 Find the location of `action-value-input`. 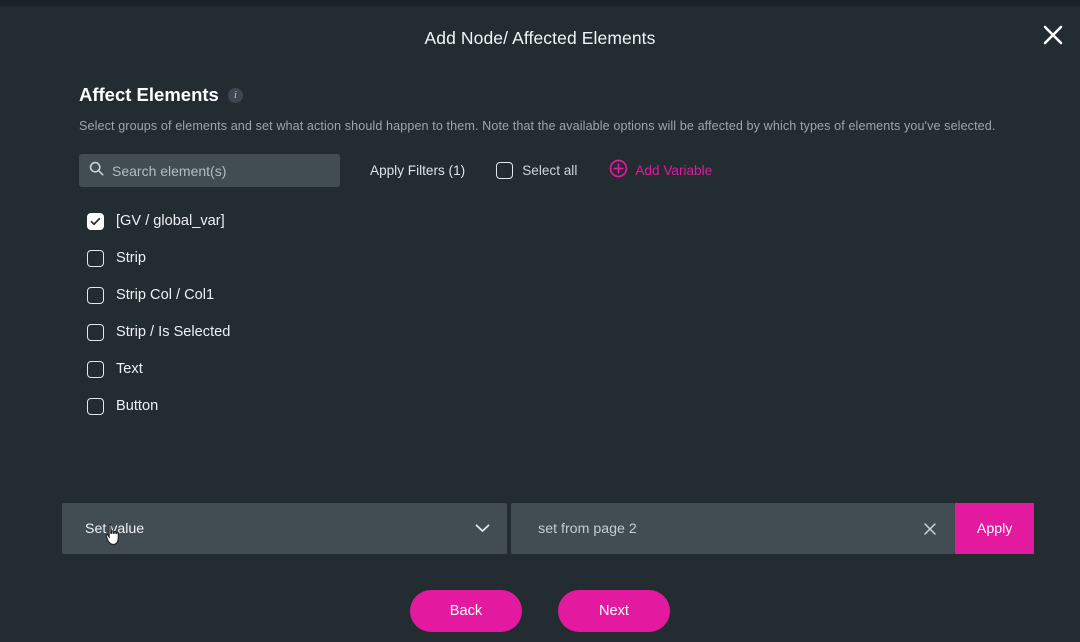

action-value-input is located at coordinates (729, 528).